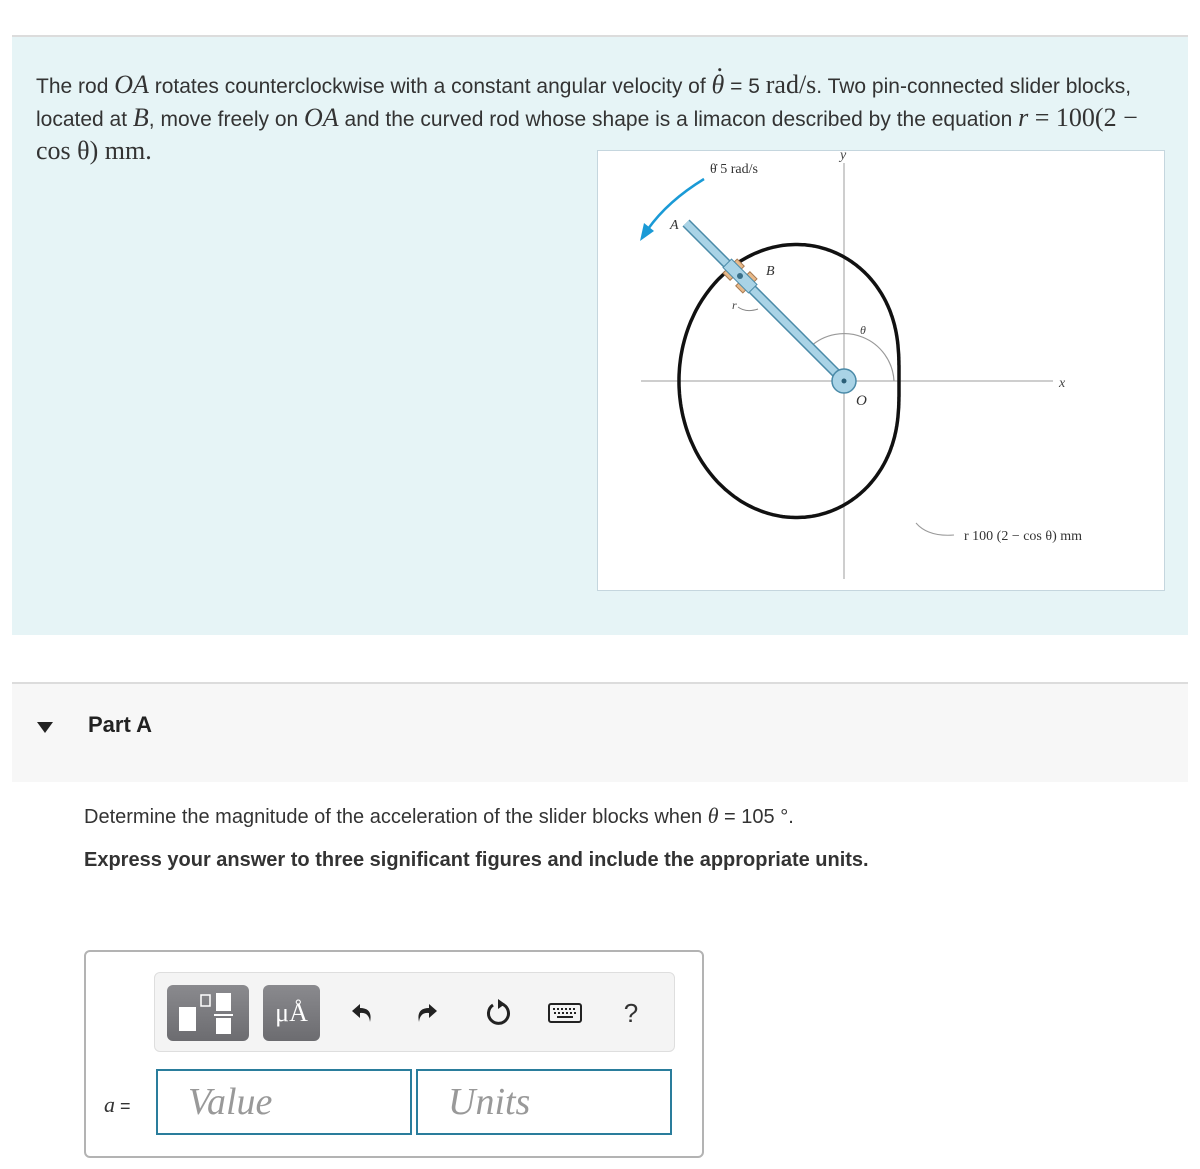 The height and width of the screenshot is (1169, 1200). I want to click on reset-icon, so click(498, 1012).